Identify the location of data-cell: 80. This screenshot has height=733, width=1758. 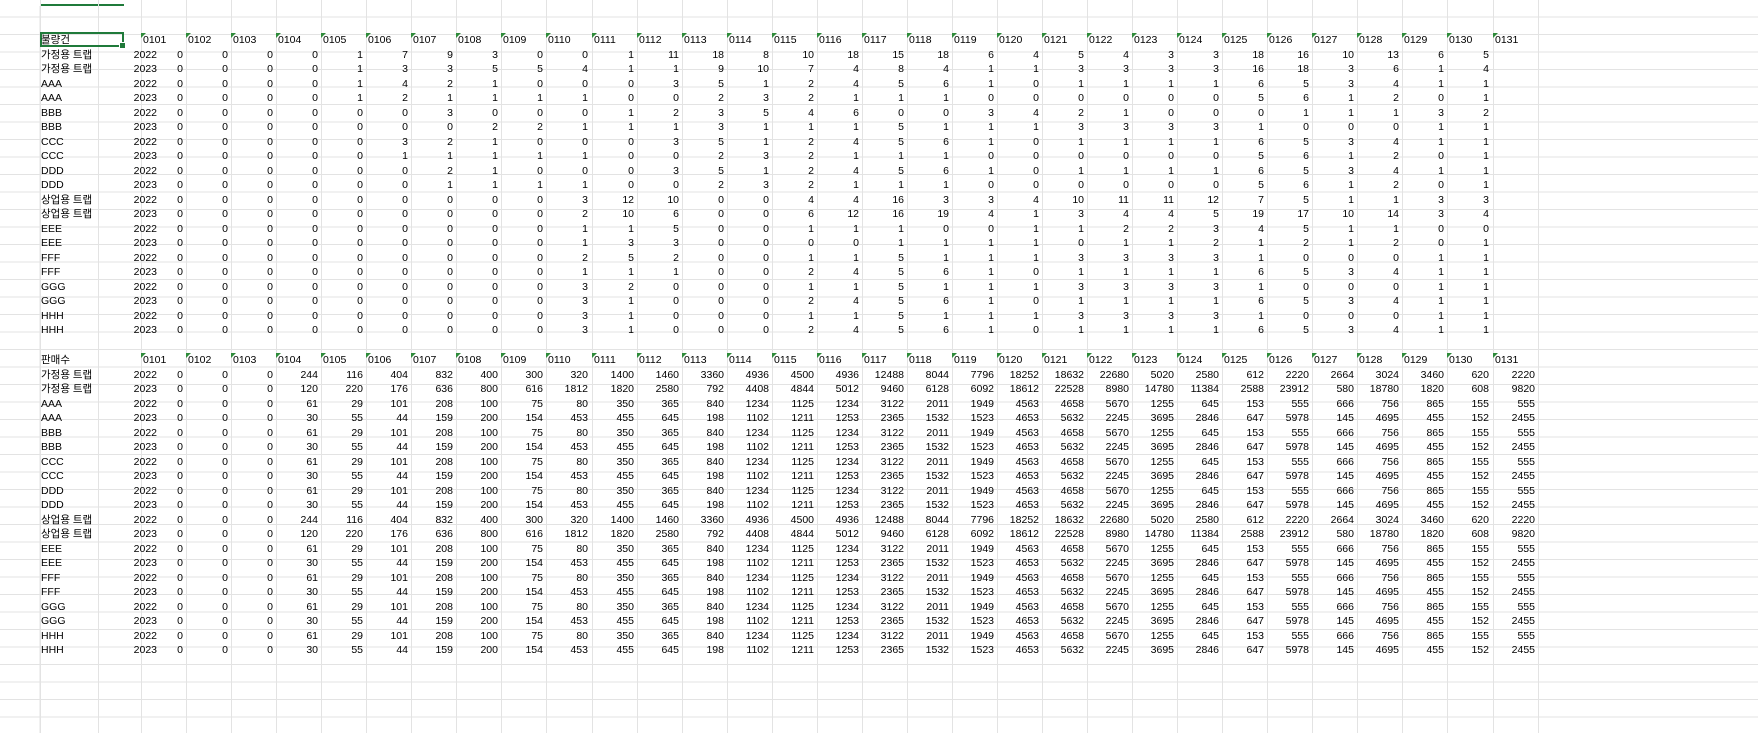
(567, 462).